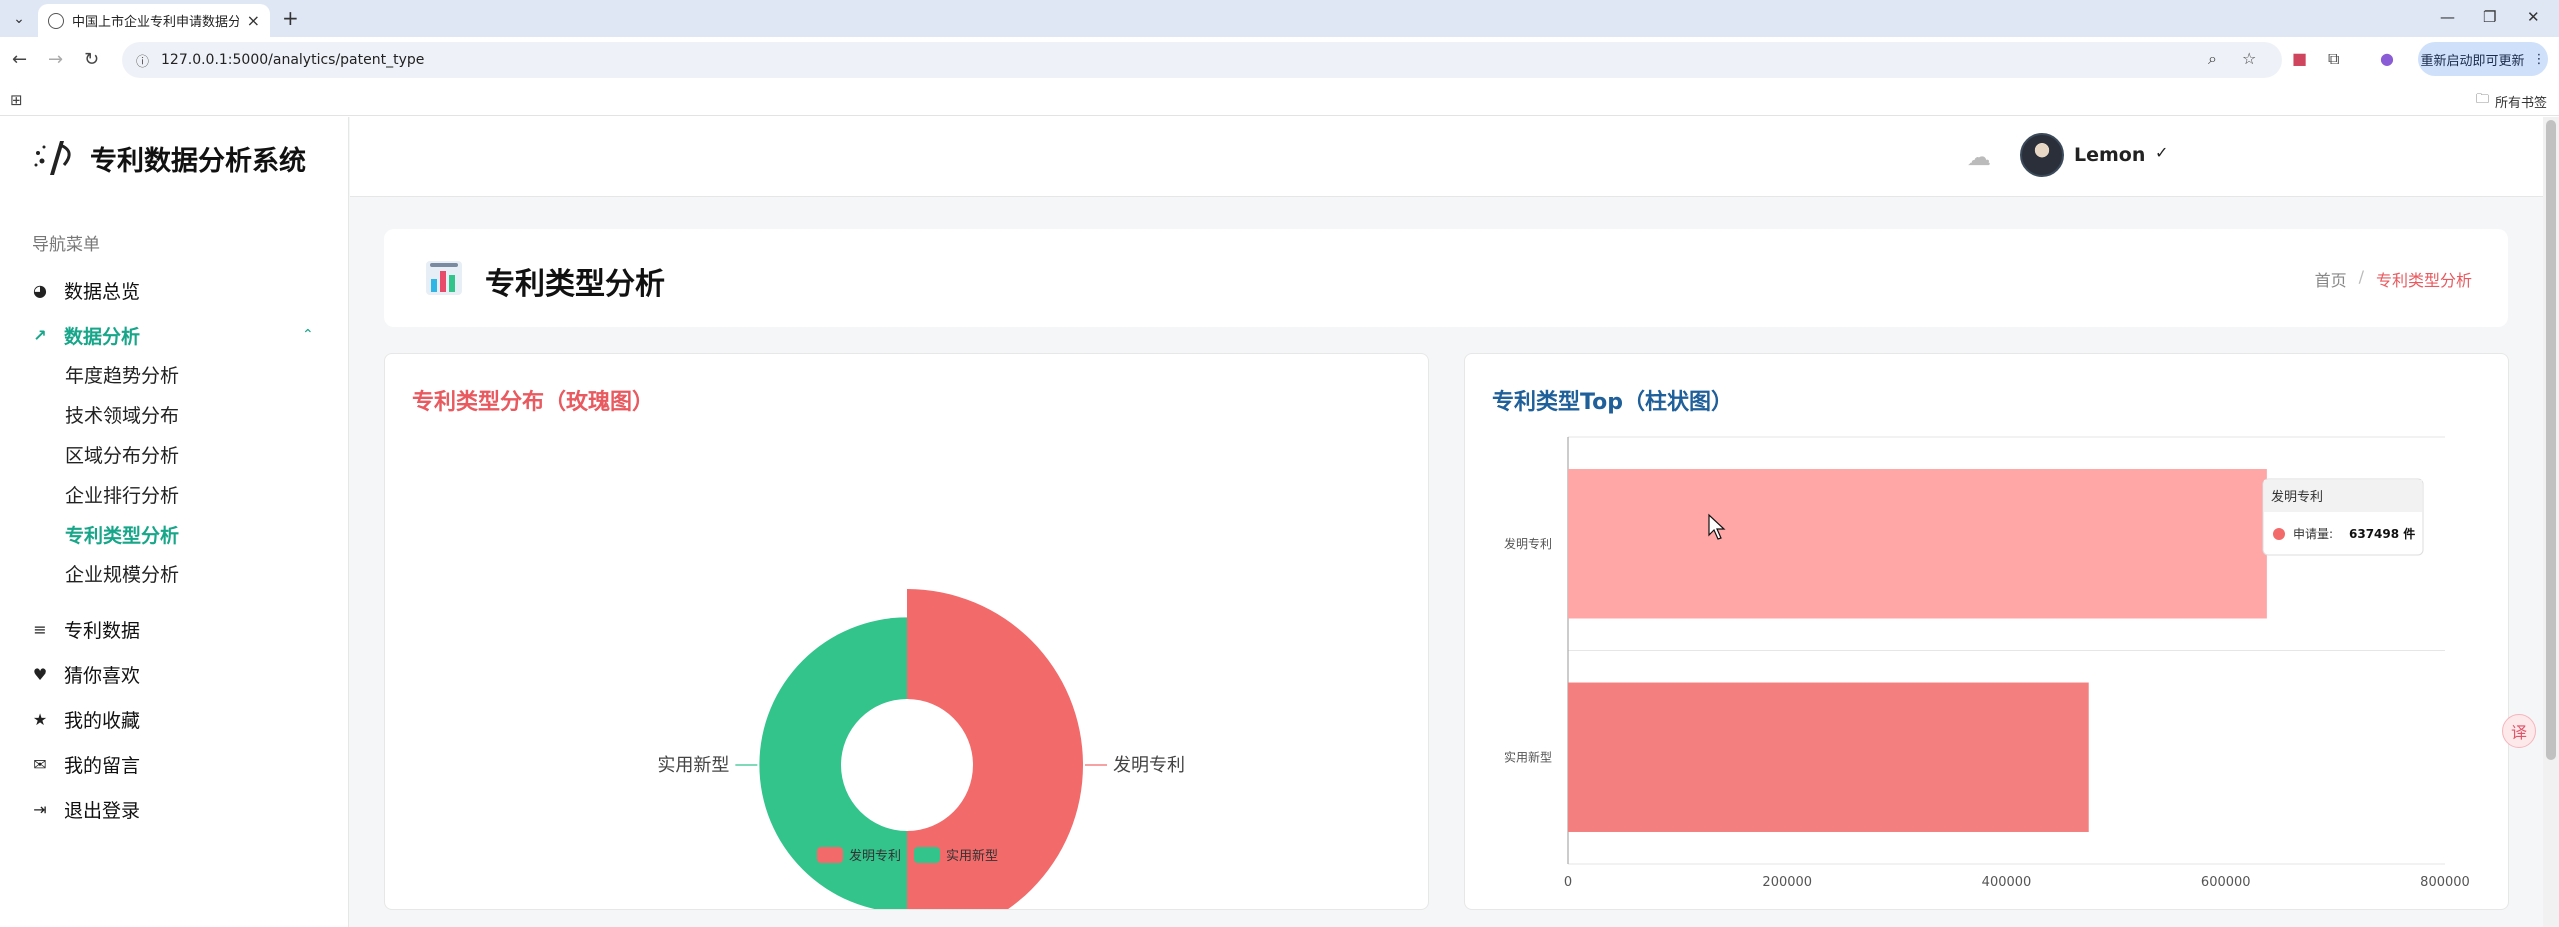  Describe the element at coordinates (122, 414) in the screenshot. I see `sidebar-sub-tech-field: 技术领域分布` at that location.